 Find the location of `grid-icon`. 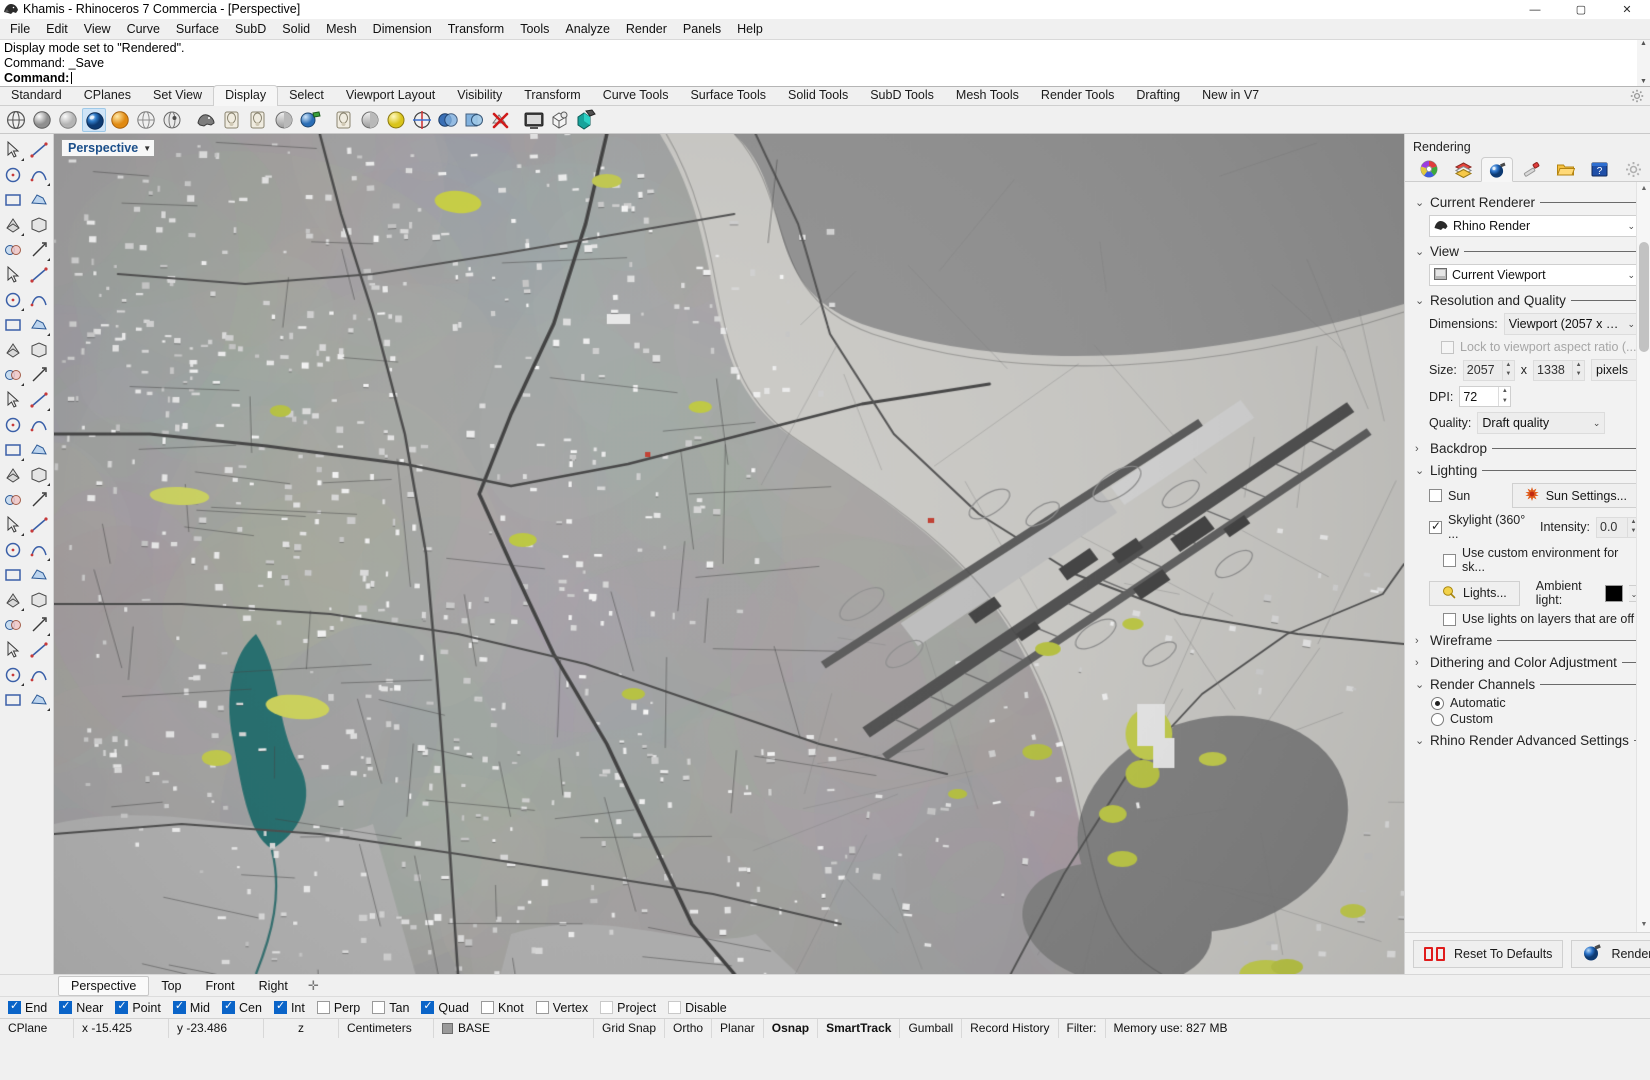

grid-icon is located at coordinates (13, 650).